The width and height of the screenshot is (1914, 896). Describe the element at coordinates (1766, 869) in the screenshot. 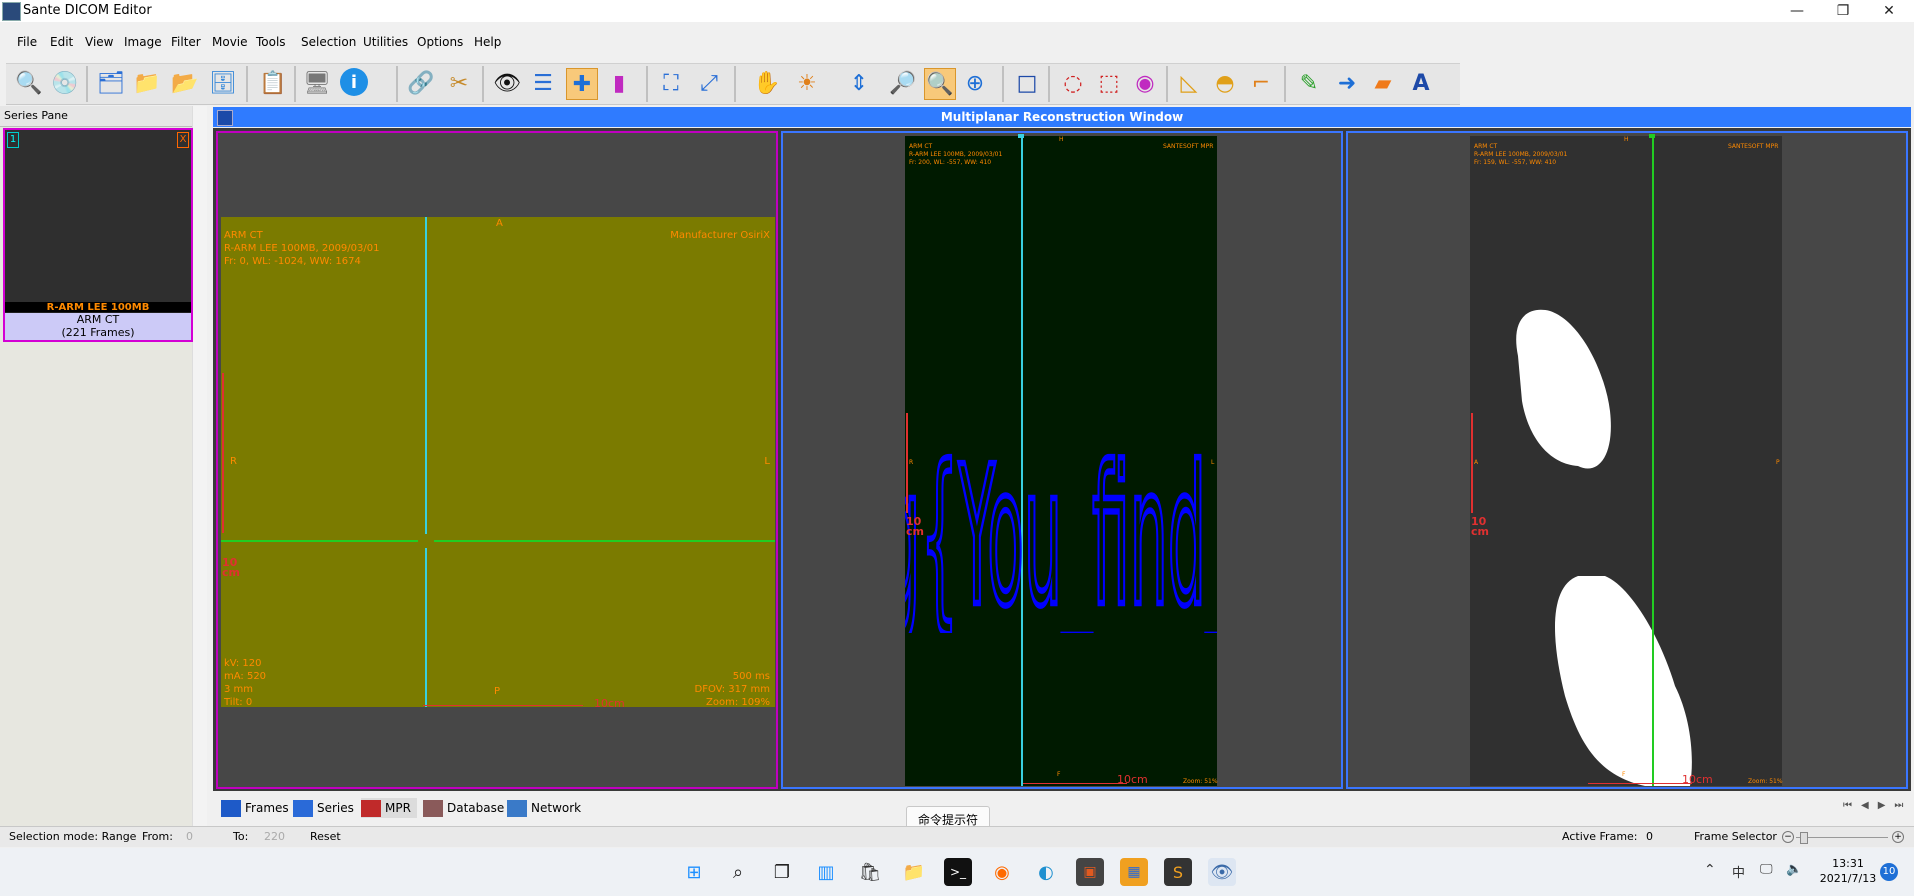

I see `network-tray-icon: 🖵` at that location.